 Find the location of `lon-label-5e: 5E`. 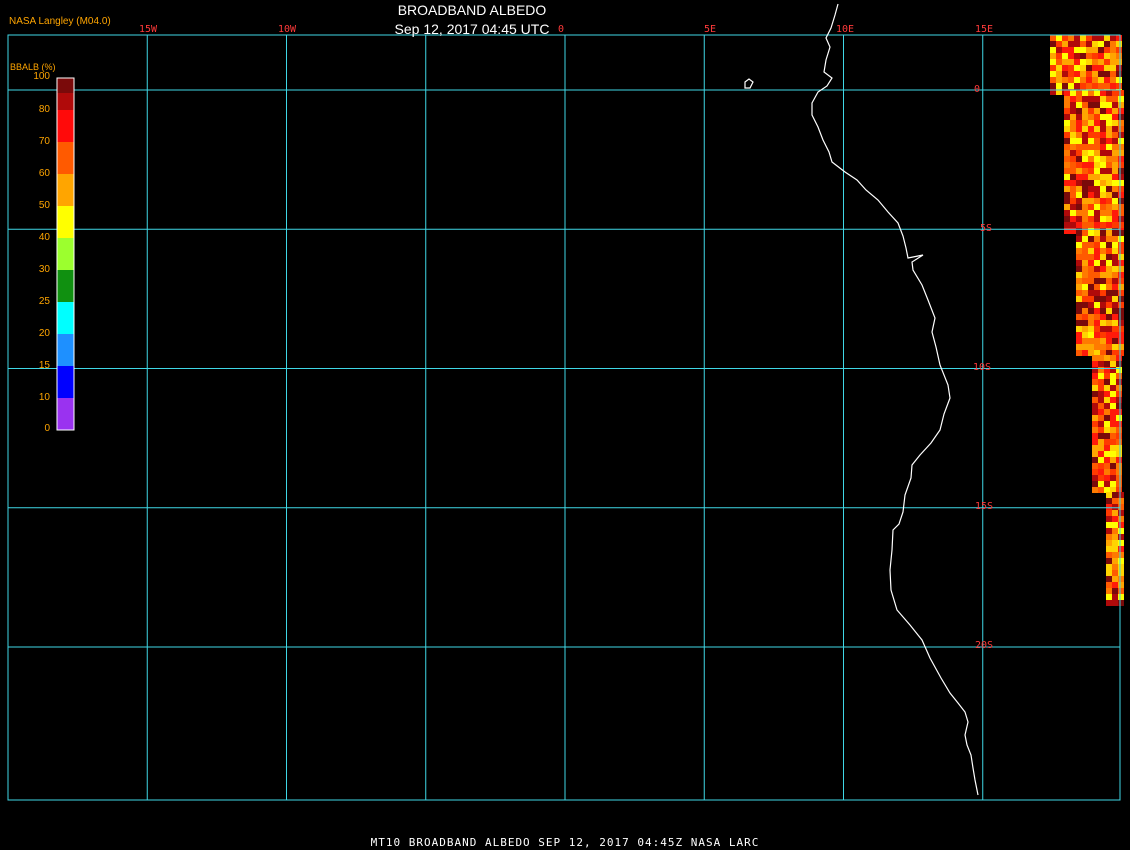

lon-label-5e: 5E is located at coordinates (710, 29).